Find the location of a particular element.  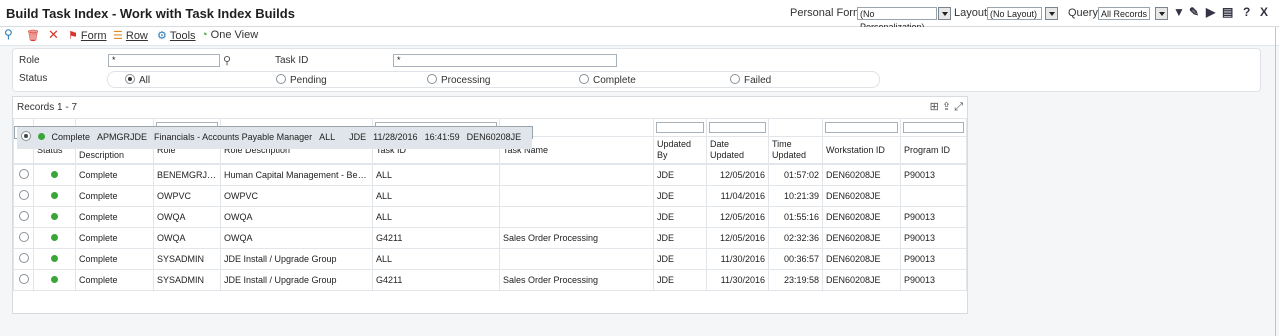

role-cell: BENEMGRJDE is located at coordinates (187, 175).